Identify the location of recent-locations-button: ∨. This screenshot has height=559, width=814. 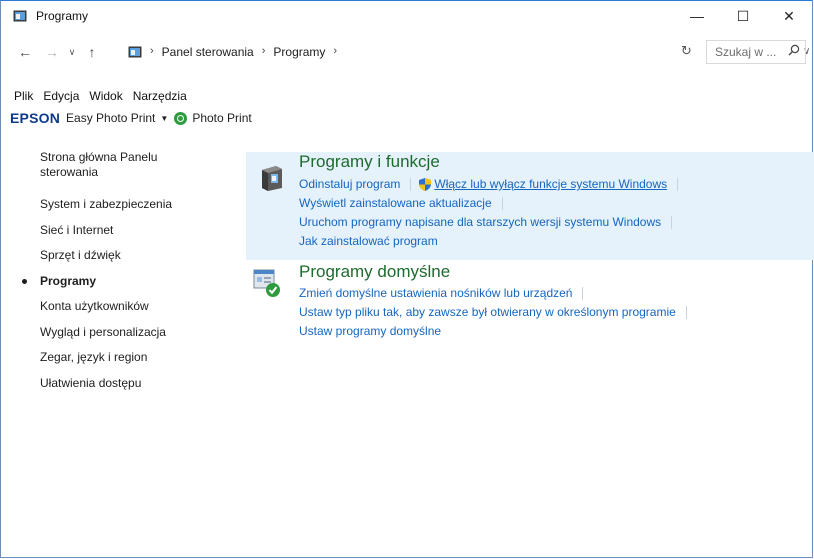
(72, 52).